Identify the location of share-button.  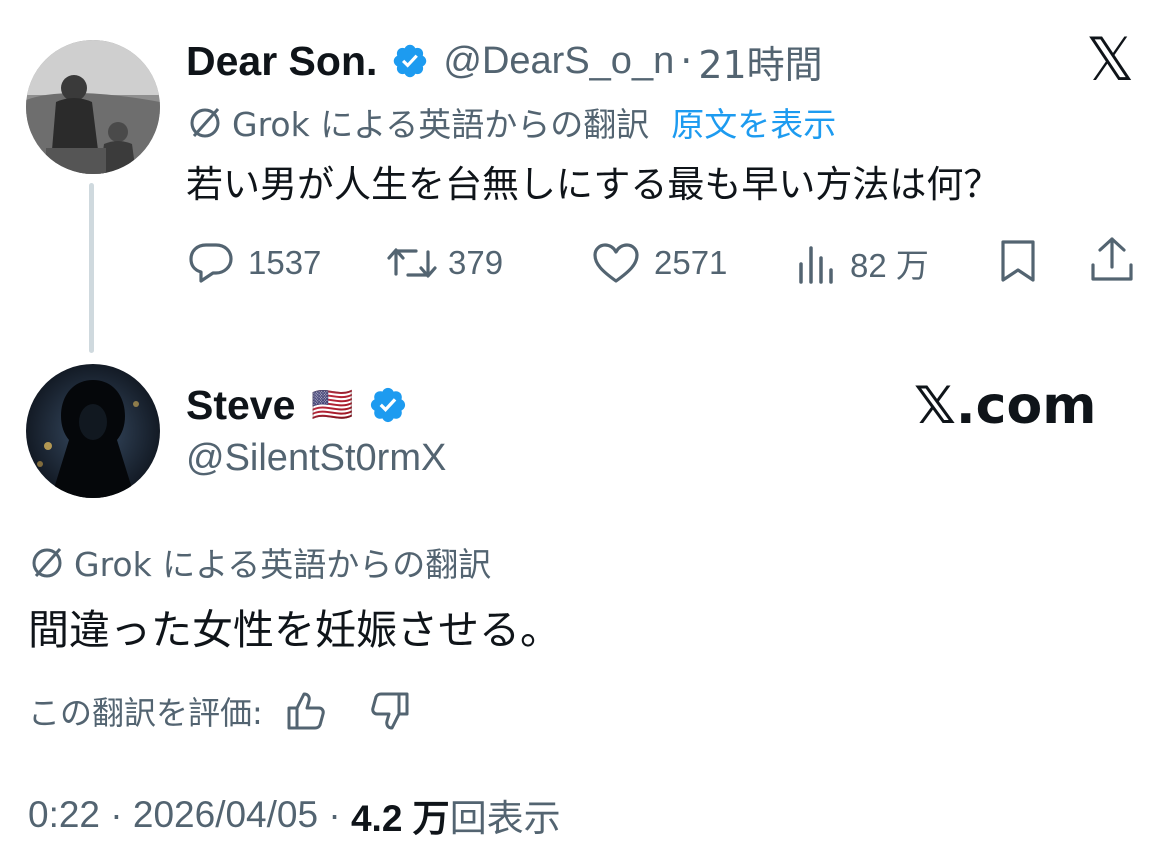
(1112, 259).